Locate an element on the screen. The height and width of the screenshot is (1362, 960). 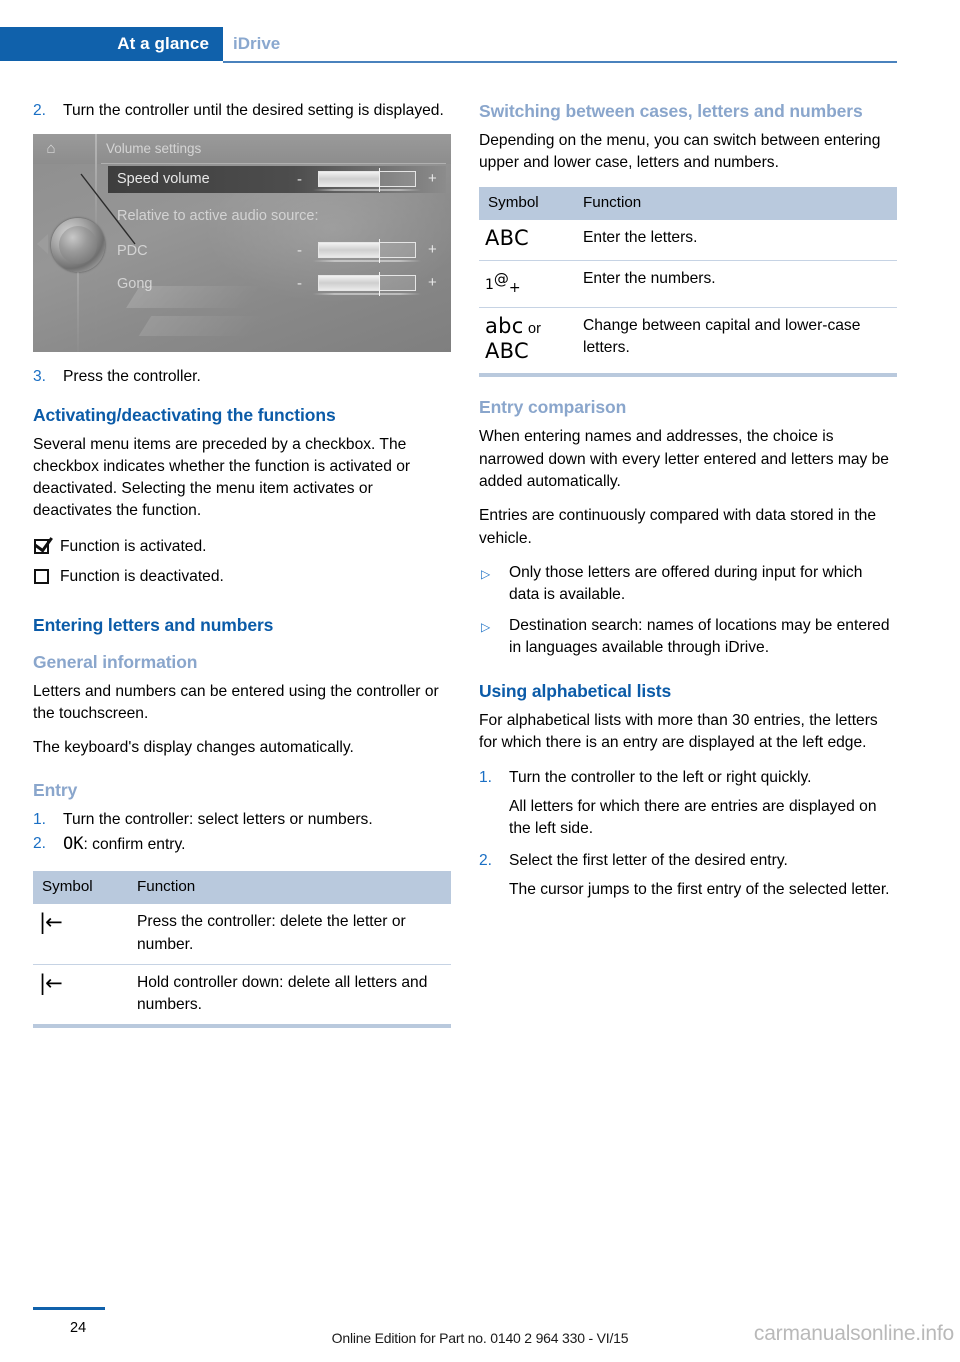
backspace-icon: |← is located at coordinates (51, 922).